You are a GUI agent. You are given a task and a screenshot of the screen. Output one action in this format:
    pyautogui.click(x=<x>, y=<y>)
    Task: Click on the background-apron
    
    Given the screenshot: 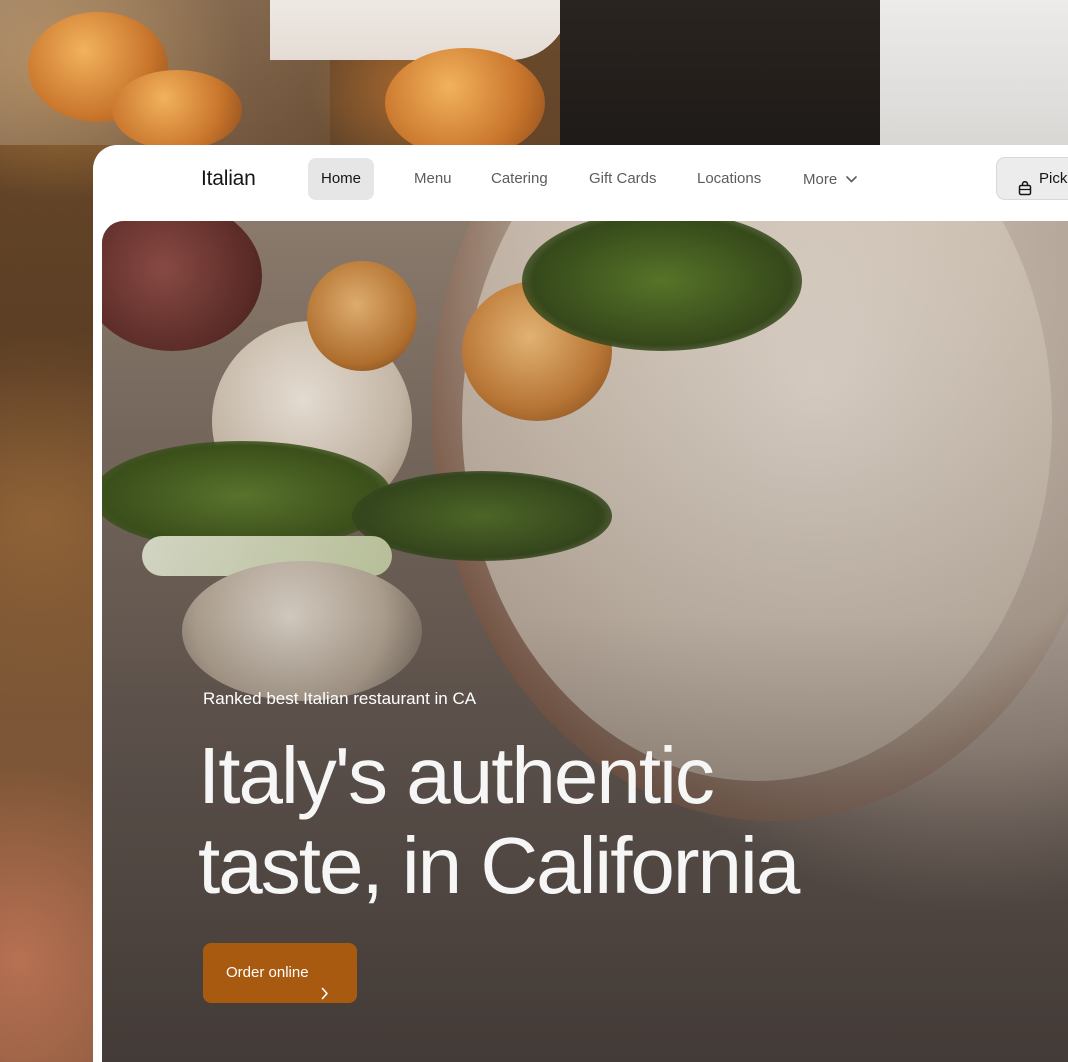 What is the action you would take?
    pyautogui.click(x=730, y=75)
    